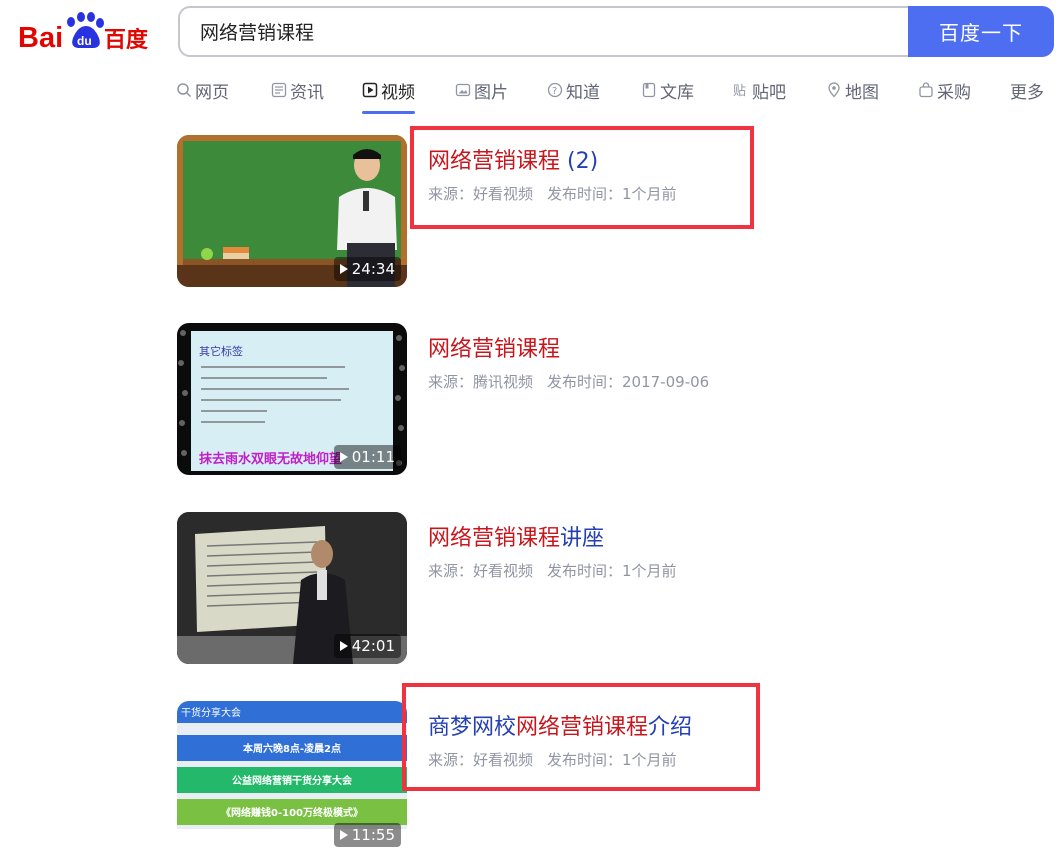 The width and height of the screenshot is (1058, 864). What do you see at coordinates (617, 93) in the screenshot?
I see `search-tabs: 网页 资讯 视频 图片 ? 知道 文库 贴 贴吧 地图 采购 更多` at bounding box center [617, 93].